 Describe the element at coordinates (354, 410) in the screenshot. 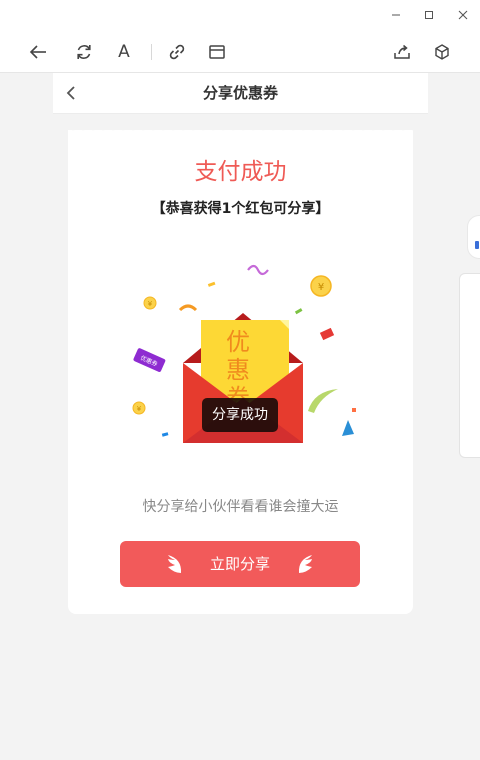

I see `confetti-orange-bit` at that location.